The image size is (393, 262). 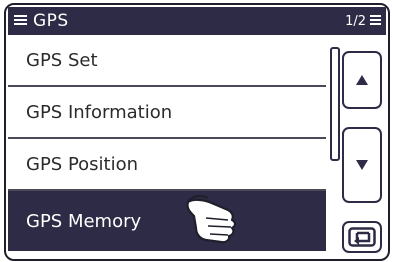 I want to click on scroll-up-button, so click(x=362, y=80).